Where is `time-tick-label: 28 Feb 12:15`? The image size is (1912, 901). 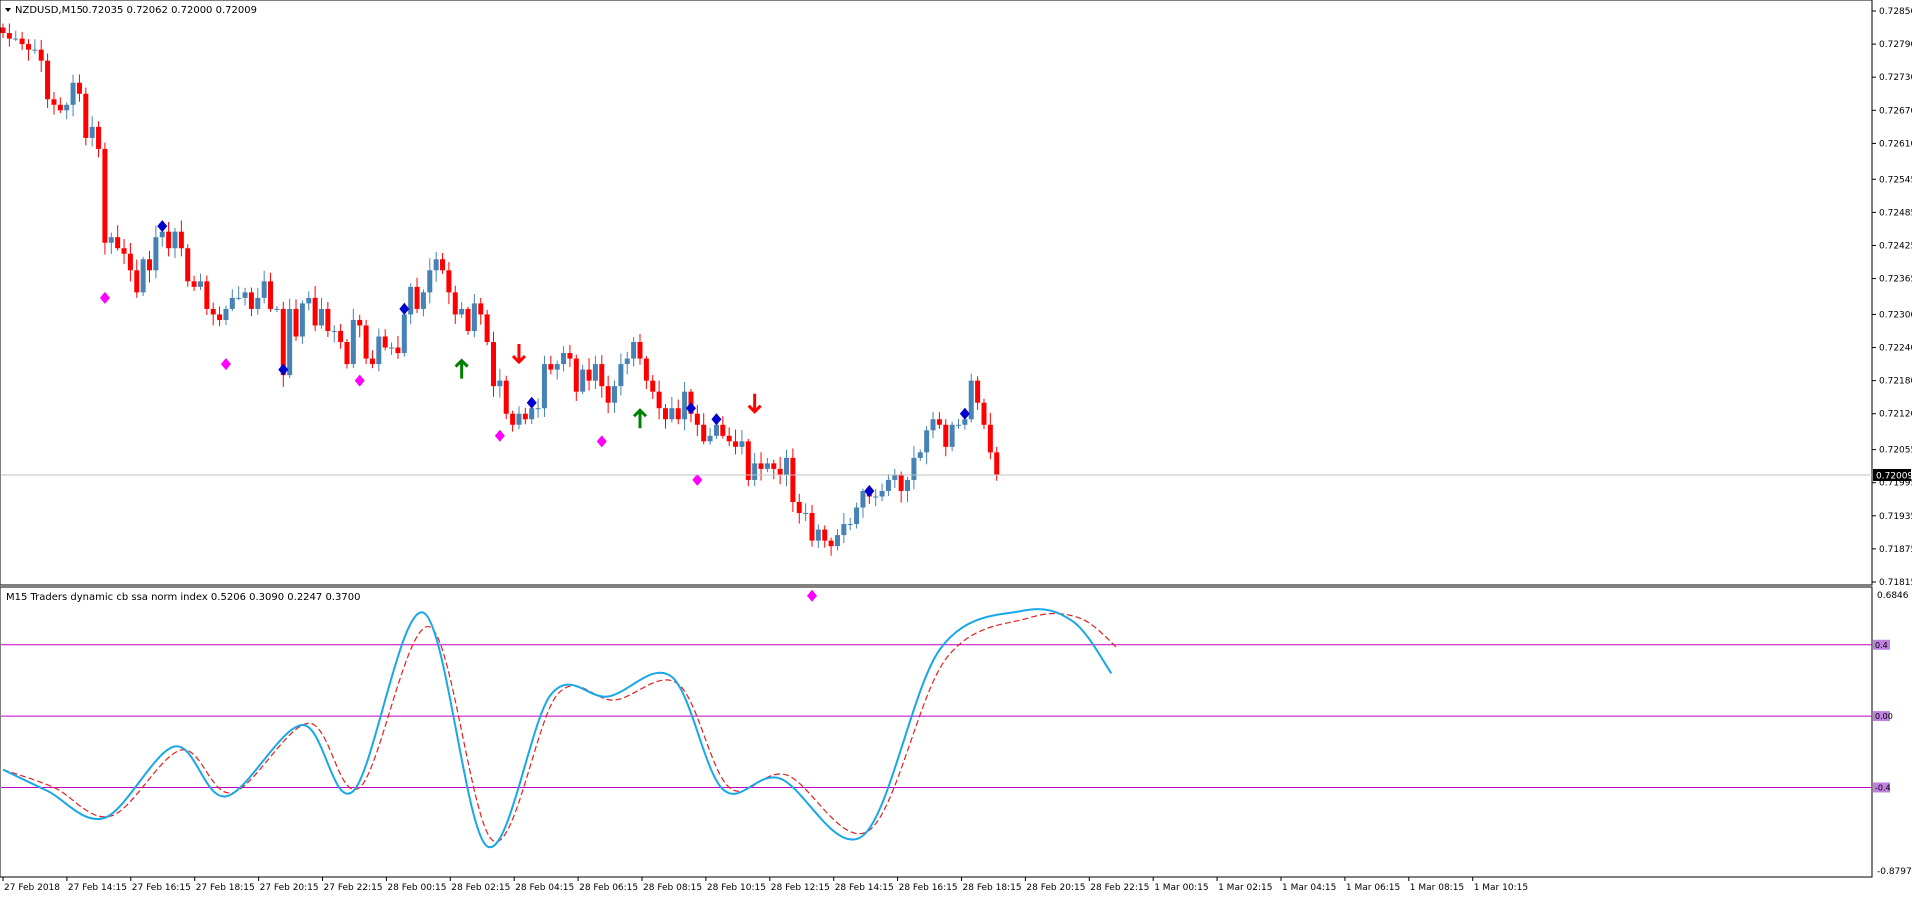 time-tick-label: 28 Feb 12:15 is located at coordinates (800, 888).